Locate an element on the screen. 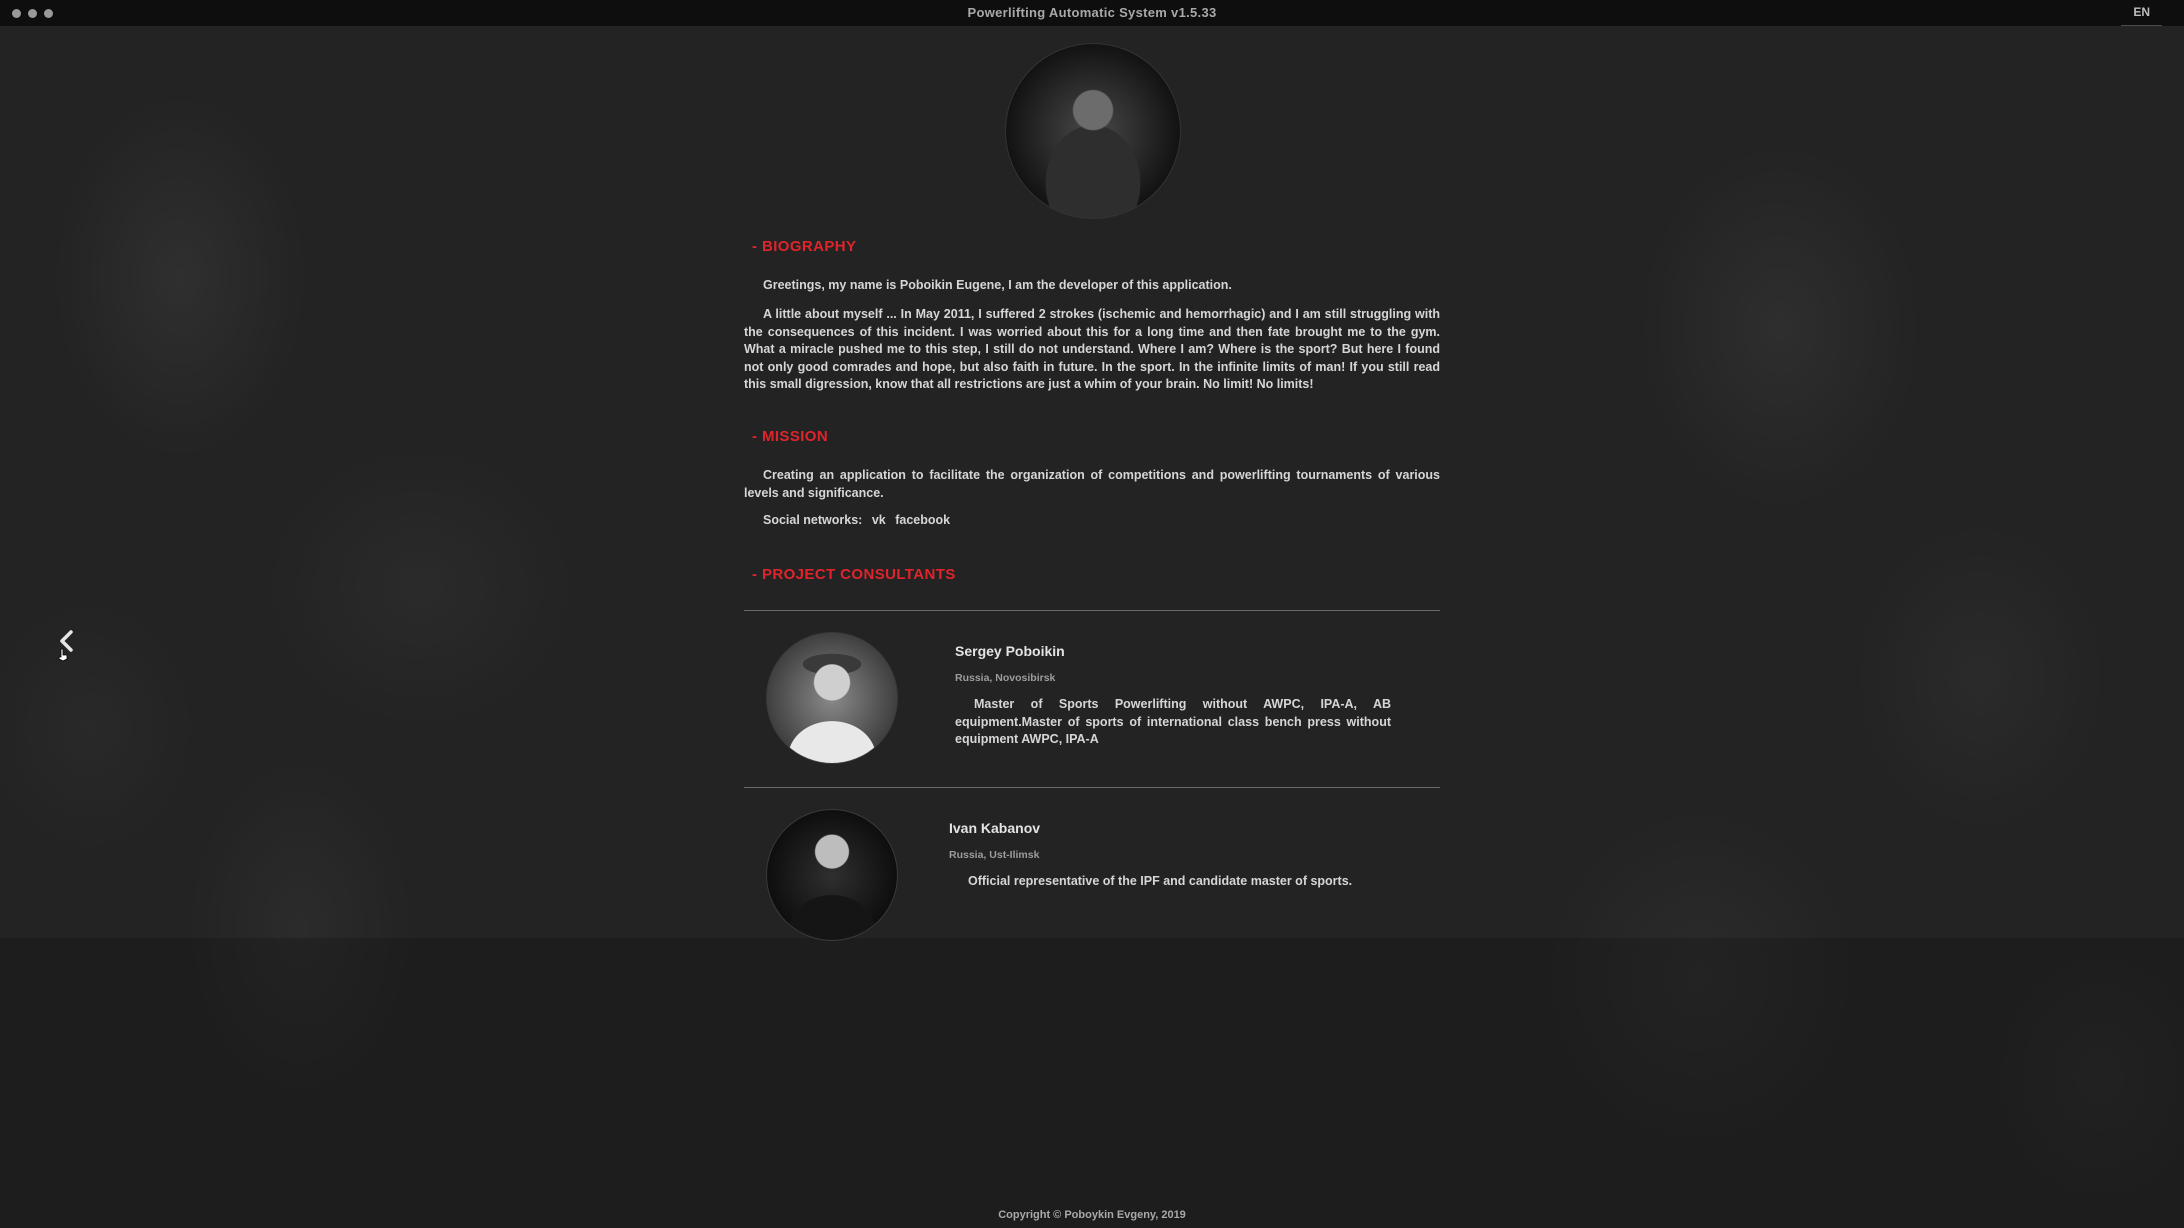 This screenshot has width=2184, height=1228. social-label: Social networks: is located at coordinates (813, 520).